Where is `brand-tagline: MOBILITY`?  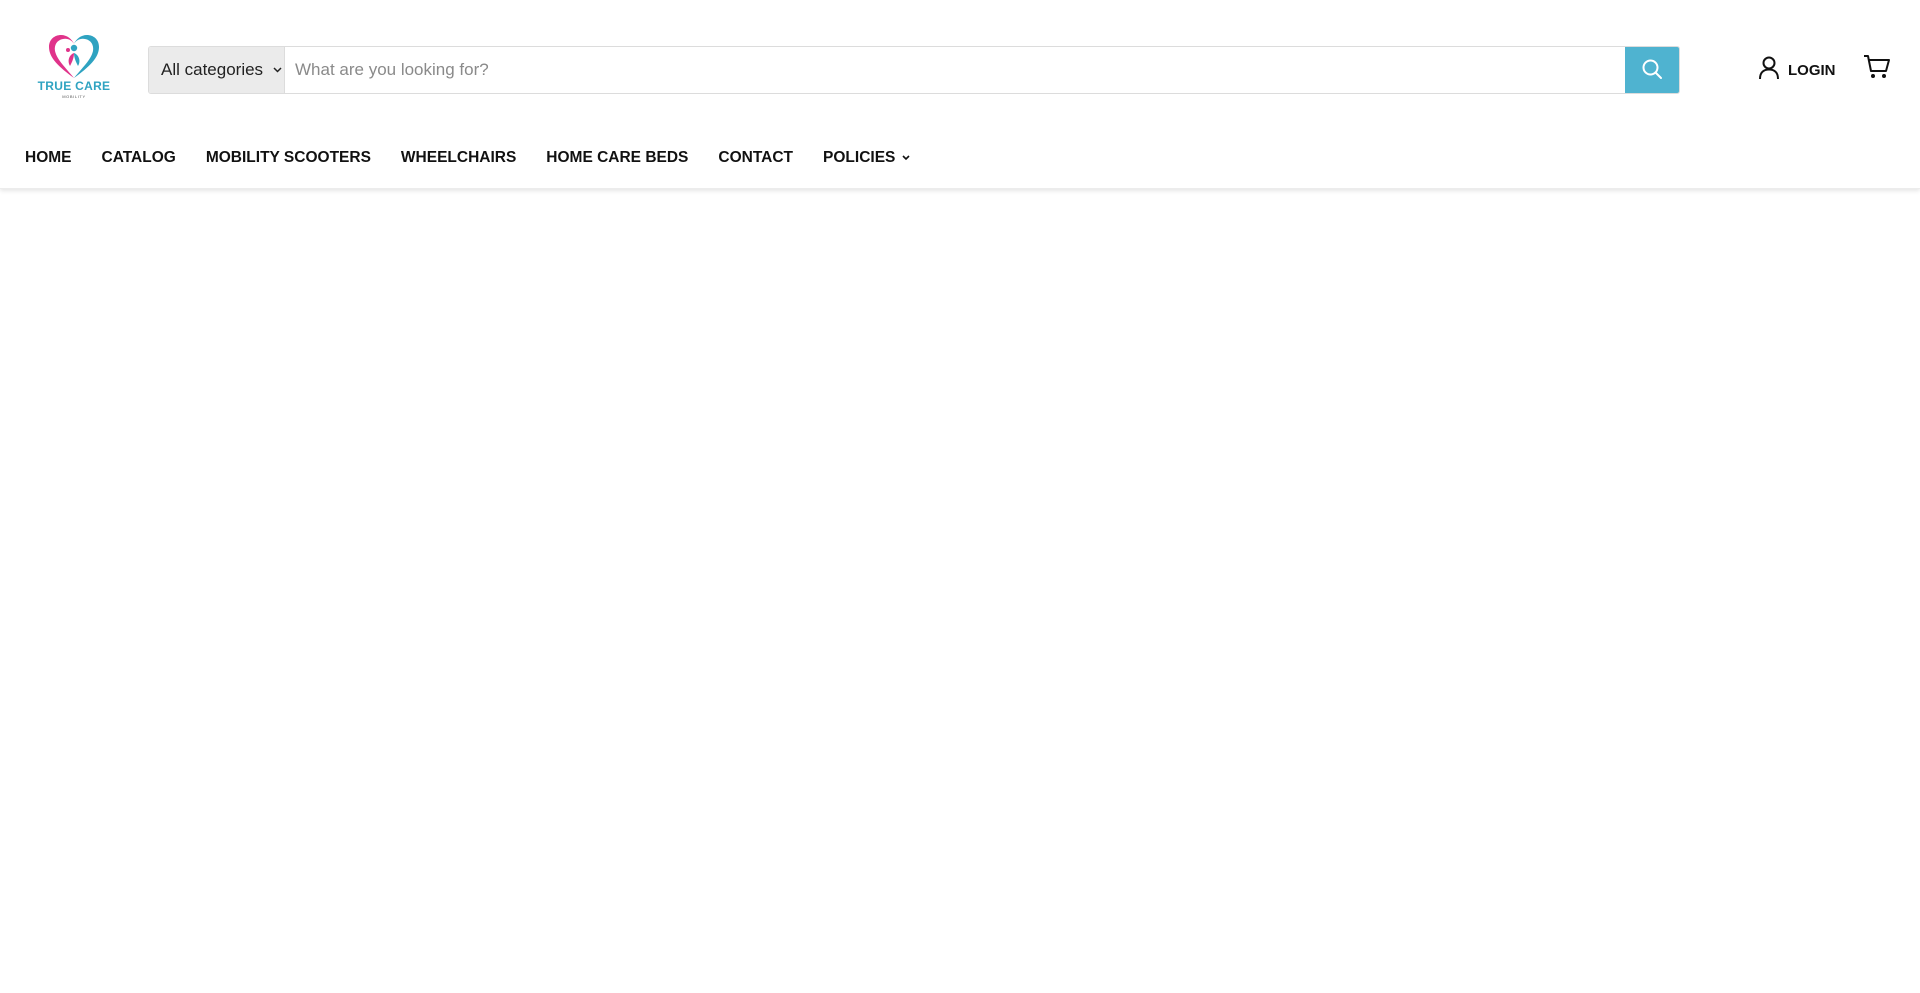 brand-tagline: MOBILITY is located at coordinates (74, 96).